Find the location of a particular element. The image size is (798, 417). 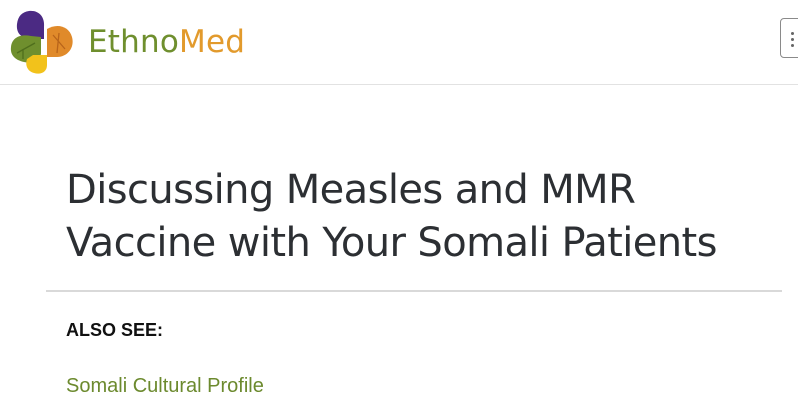

menu-button is located at coordinates (789, 38).